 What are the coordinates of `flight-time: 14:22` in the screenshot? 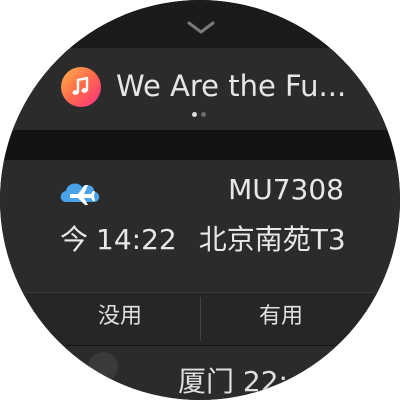 It's located at (136, 239).